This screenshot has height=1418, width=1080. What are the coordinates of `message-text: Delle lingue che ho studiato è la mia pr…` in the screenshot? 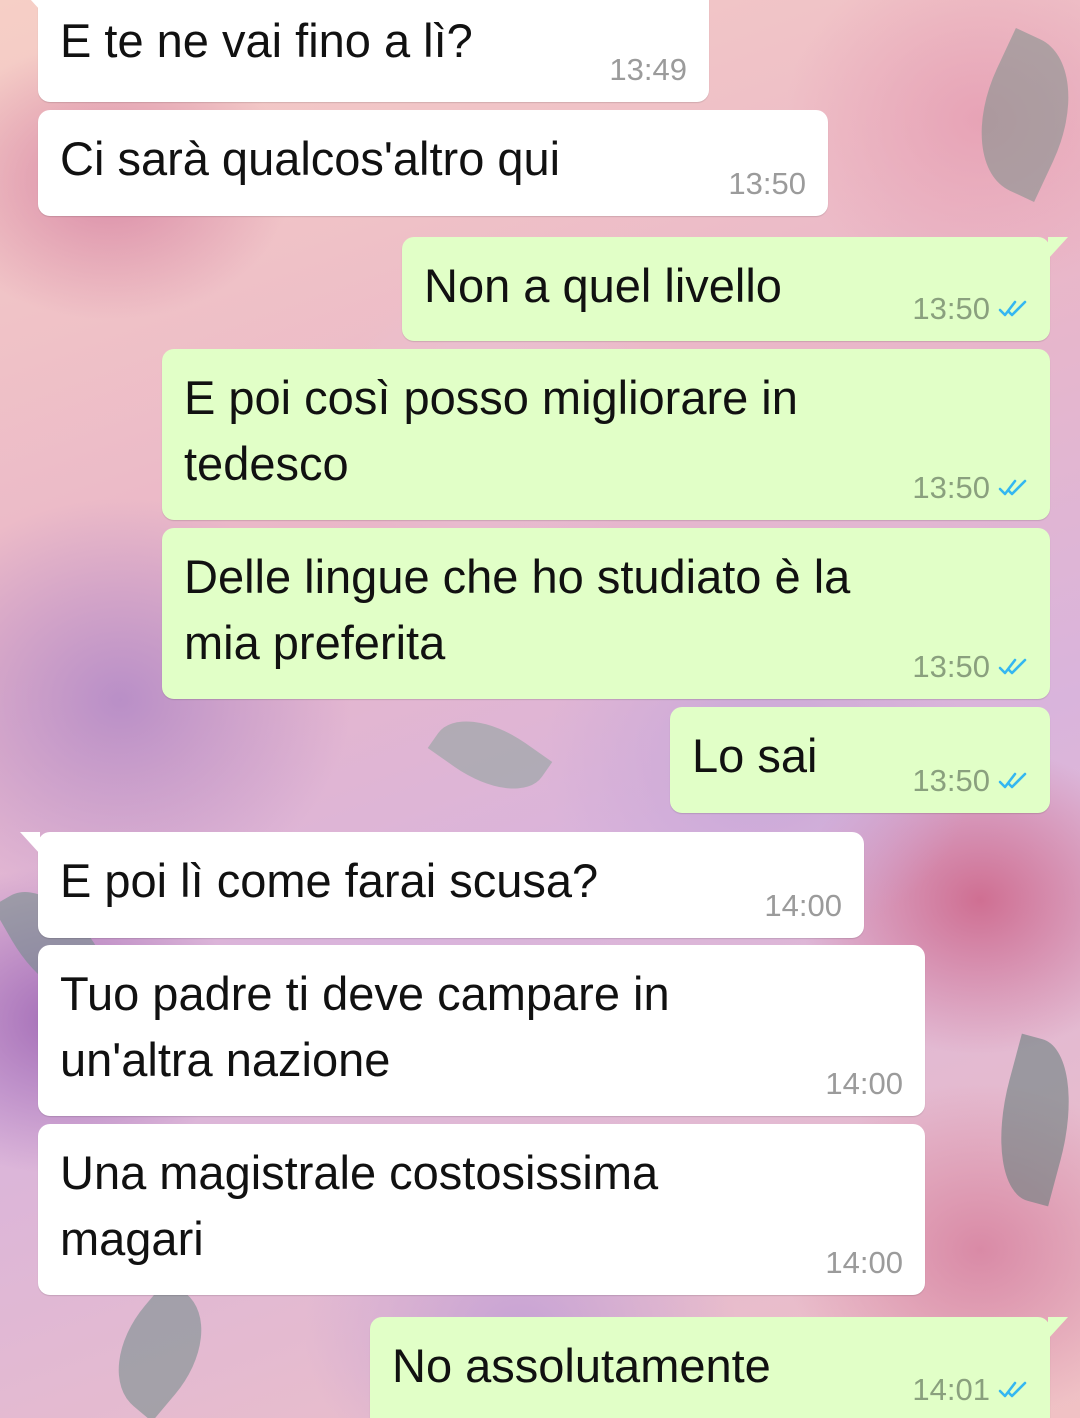 It's located at (517, 609).